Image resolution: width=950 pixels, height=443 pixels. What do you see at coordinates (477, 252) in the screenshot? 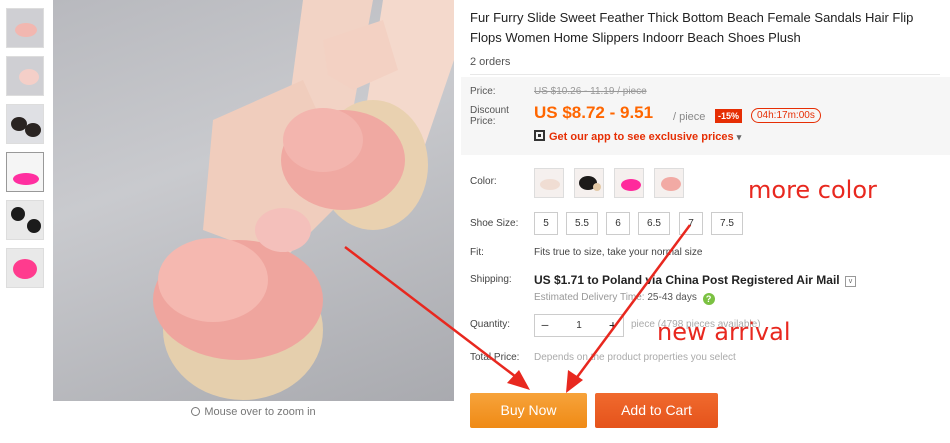
I see `fit-label: Fit:` at bounding box center [477, 252].